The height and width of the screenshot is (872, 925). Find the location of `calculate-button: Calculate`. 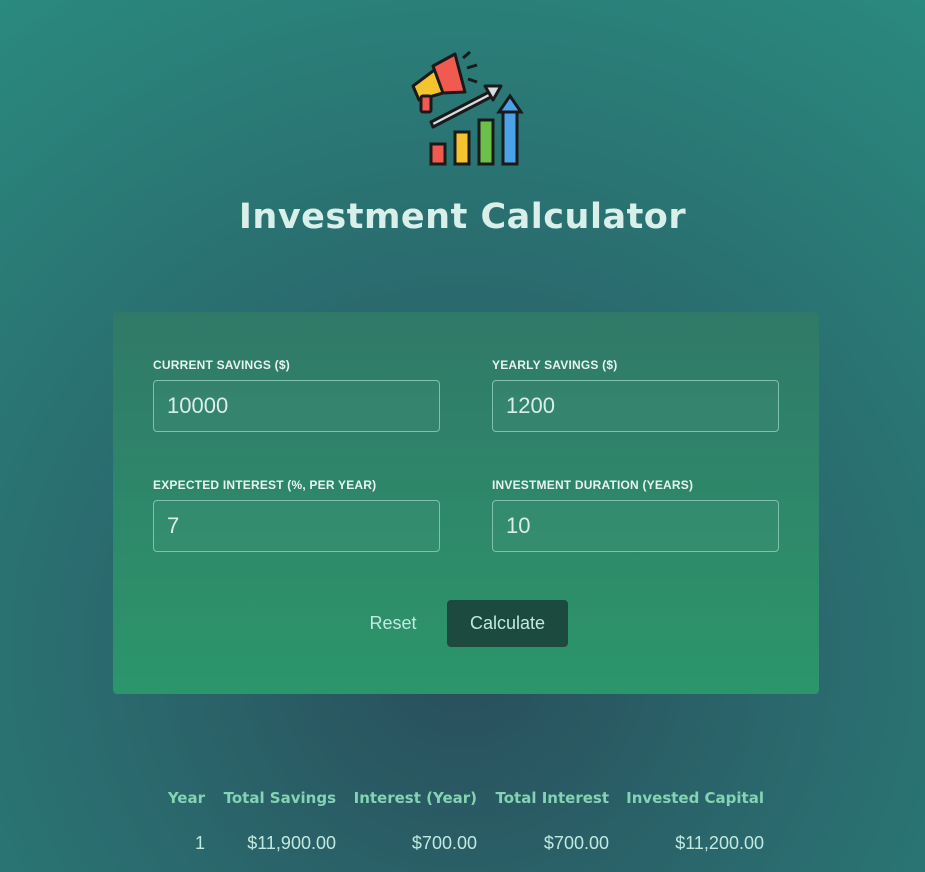

calculate-button: Calculate is located at coordinates (507, 623).